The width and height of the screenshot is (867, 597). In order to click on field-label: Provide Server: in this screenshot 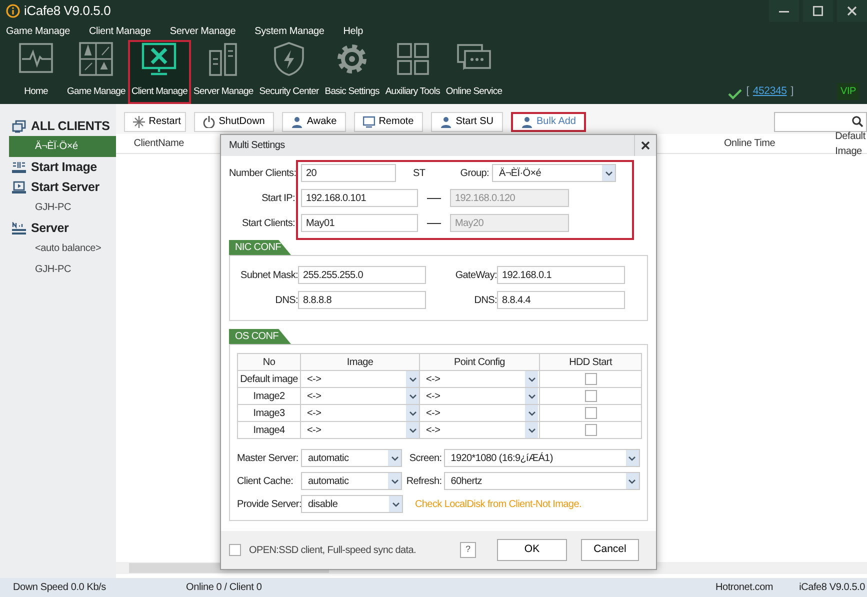, I will do `click(269, 505)`.